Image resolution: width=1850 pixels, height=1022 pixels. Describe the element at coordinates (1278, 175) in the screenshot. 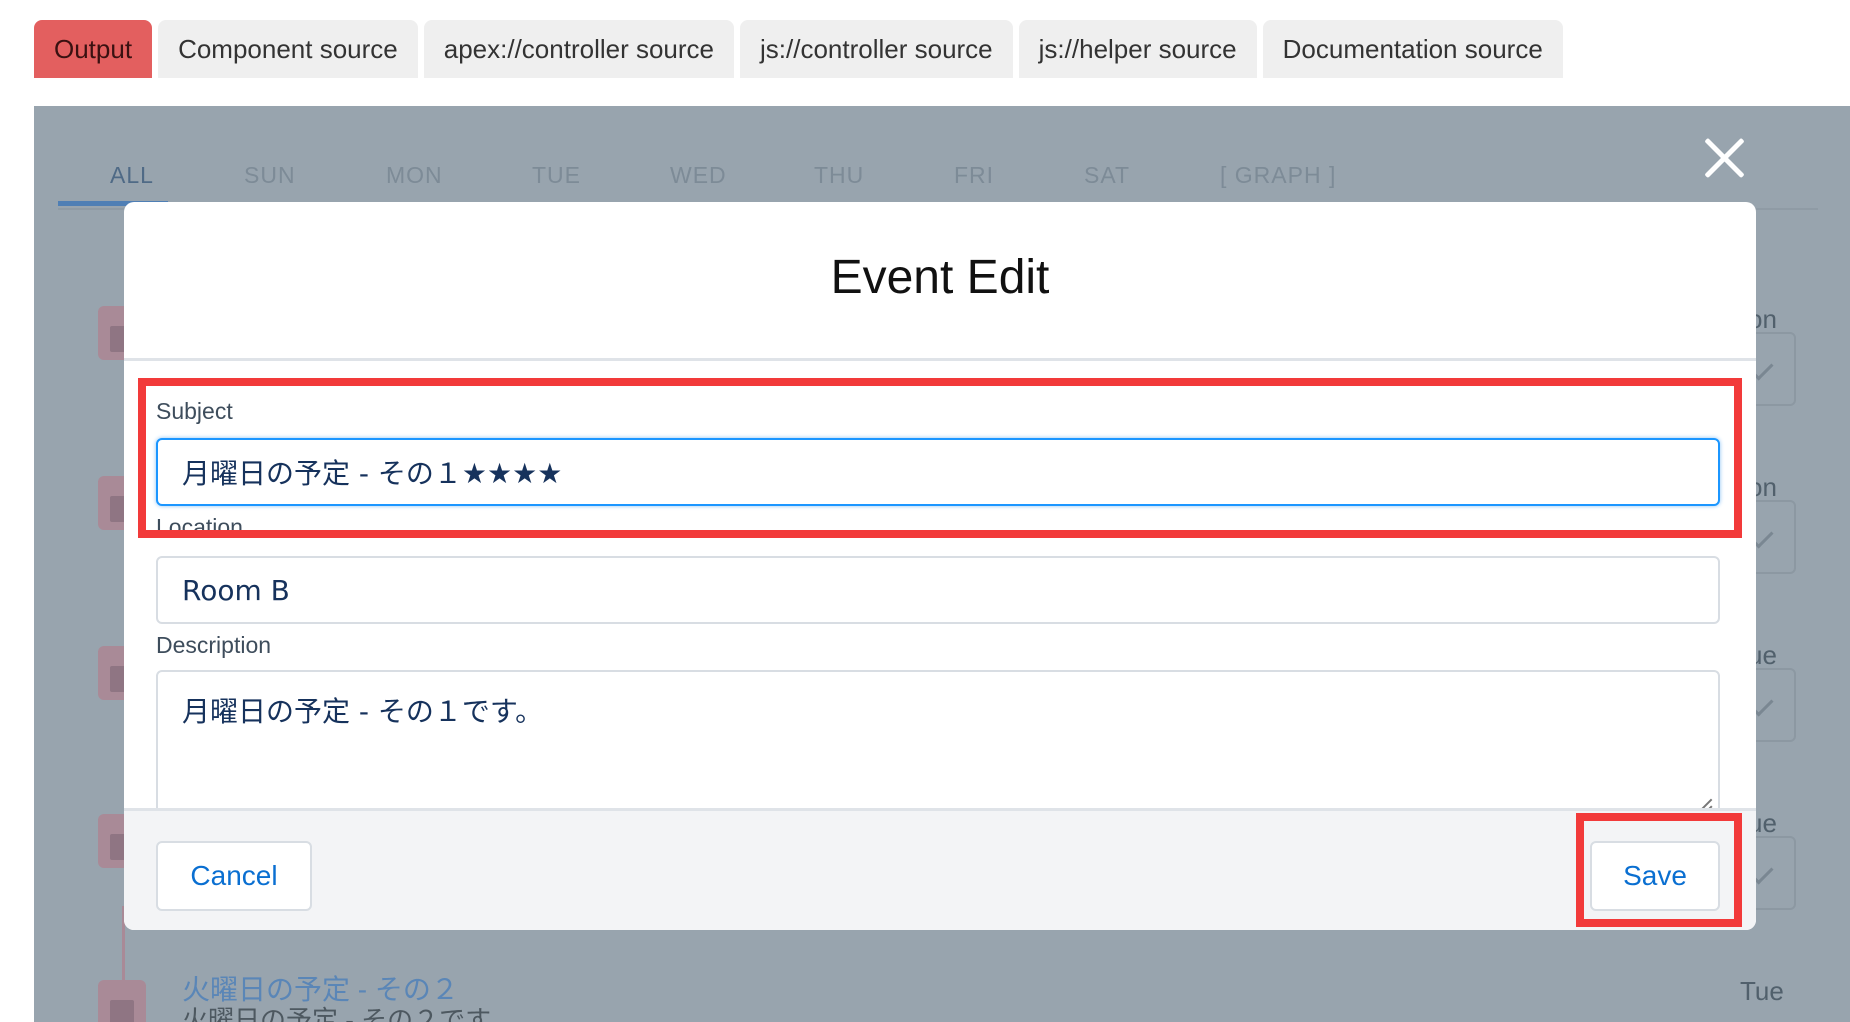

I see `day-tab-graph: [ GRAPH ]` at that location.